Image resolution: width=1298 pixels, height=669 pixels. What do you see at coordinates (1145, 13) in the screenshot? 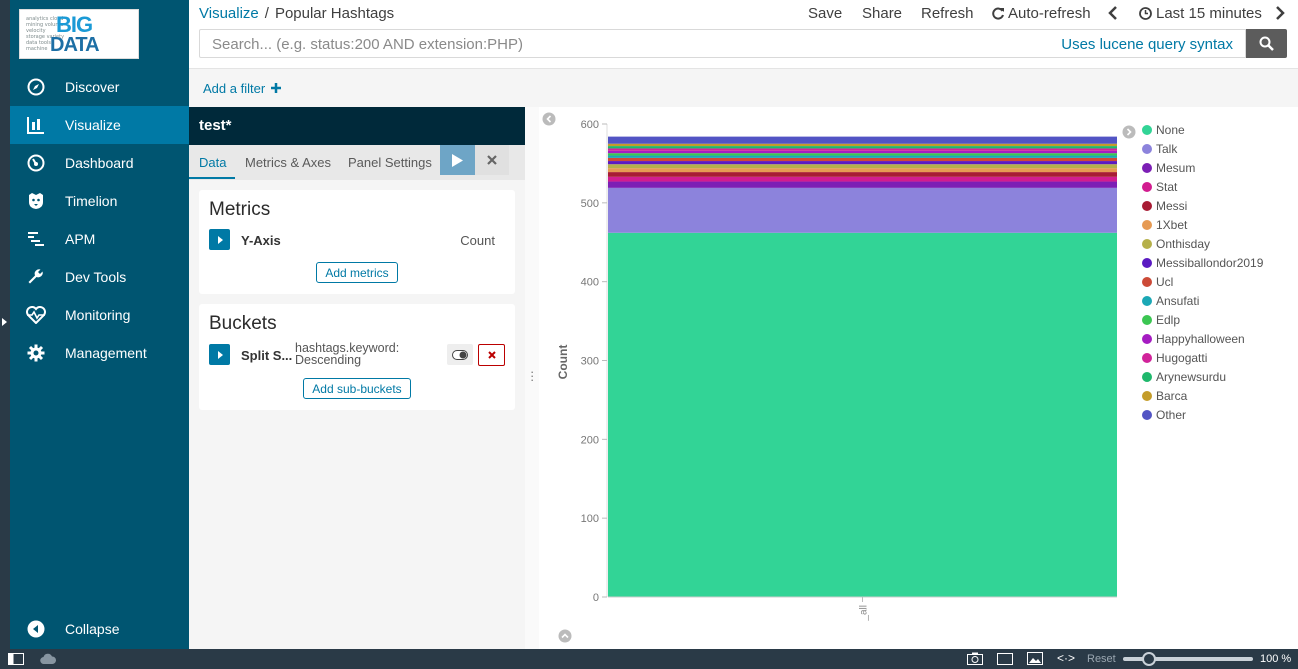
I see `clock-icon` at bounding box center [1145, 13].